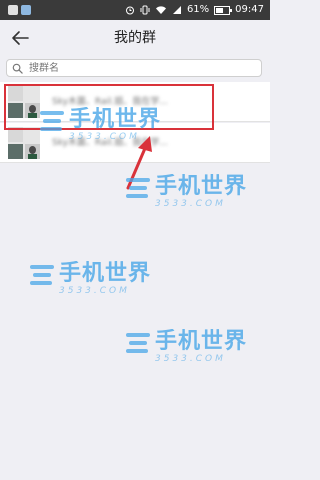 The height and width of the screenshot is (480, 320). Describe the element at coordinates (129, 10) in the screenshot. I see `alarm-icon` at that location.